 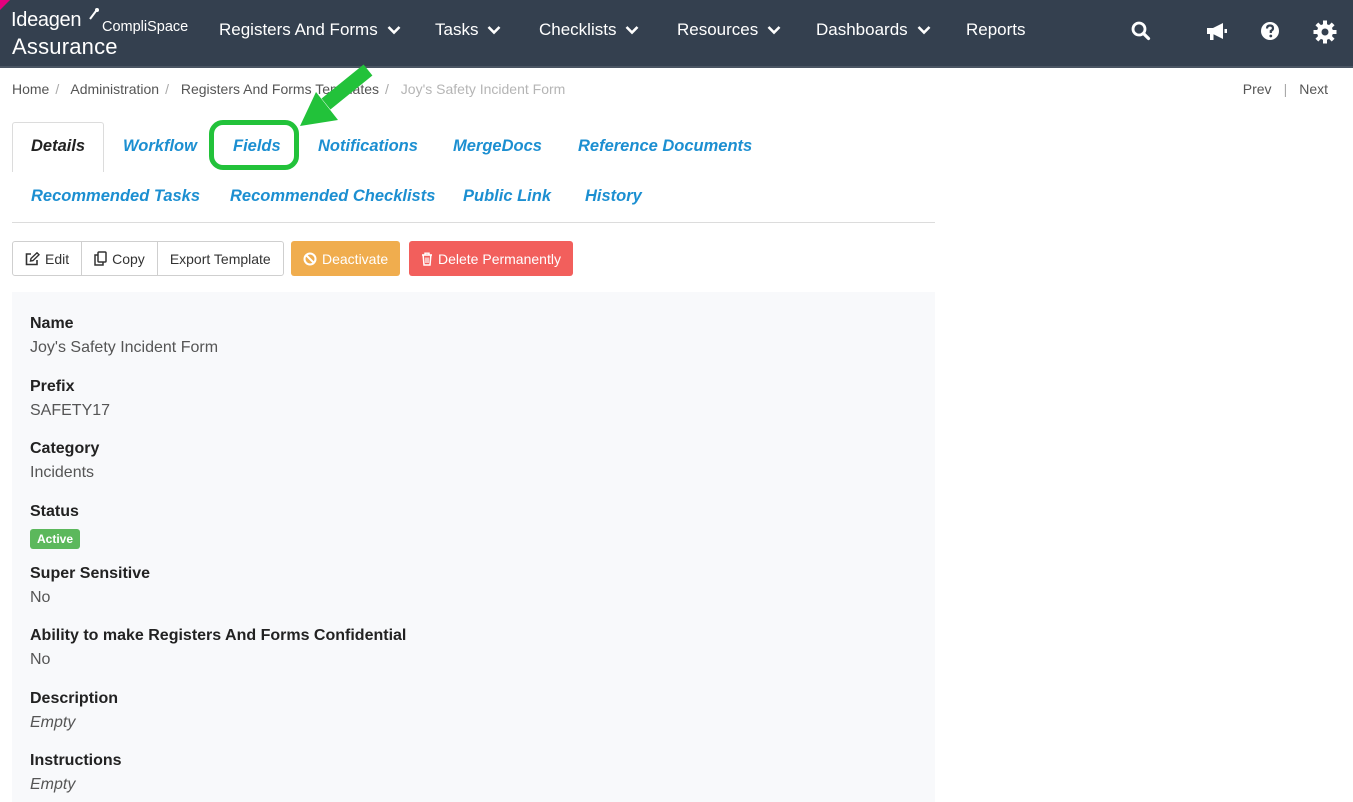 What do you see at coordinates (90, 573) in the screenshot?
I see `field-label: Super Sensitive` at bounding box center [90, 573].